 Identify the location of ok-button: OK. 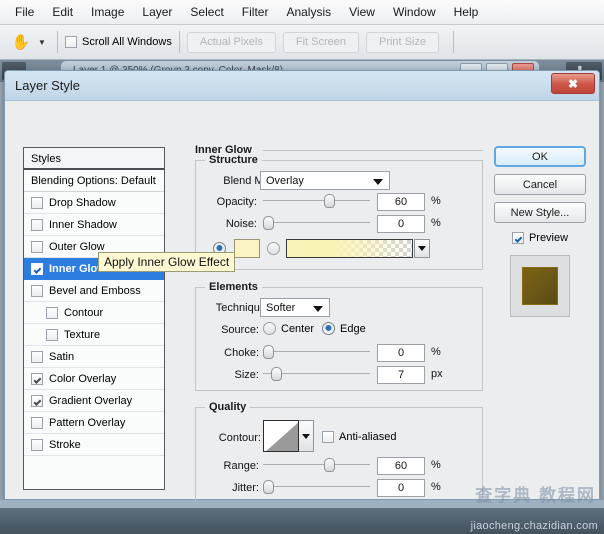
(540, 156).